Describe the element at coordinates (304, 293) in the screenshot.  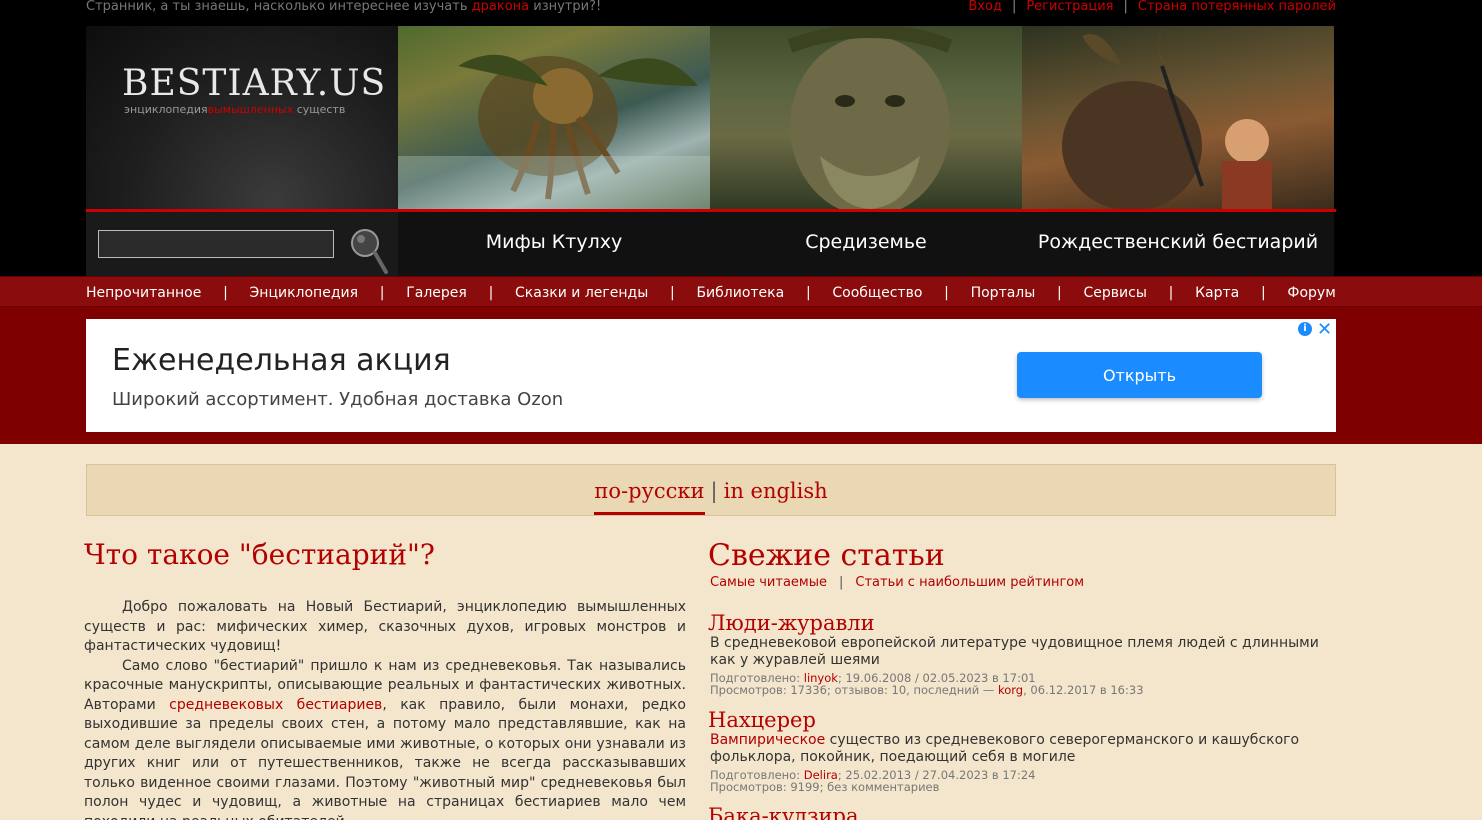
I see `nav-encyclopedia: Энциклопедия` at that location.